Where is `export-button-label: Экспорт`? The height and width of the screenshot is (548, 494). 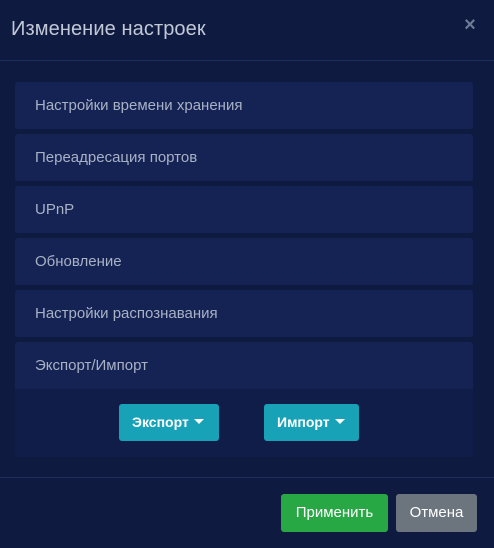 export-button-label: Экспорт is located at coordinates (160, 422).